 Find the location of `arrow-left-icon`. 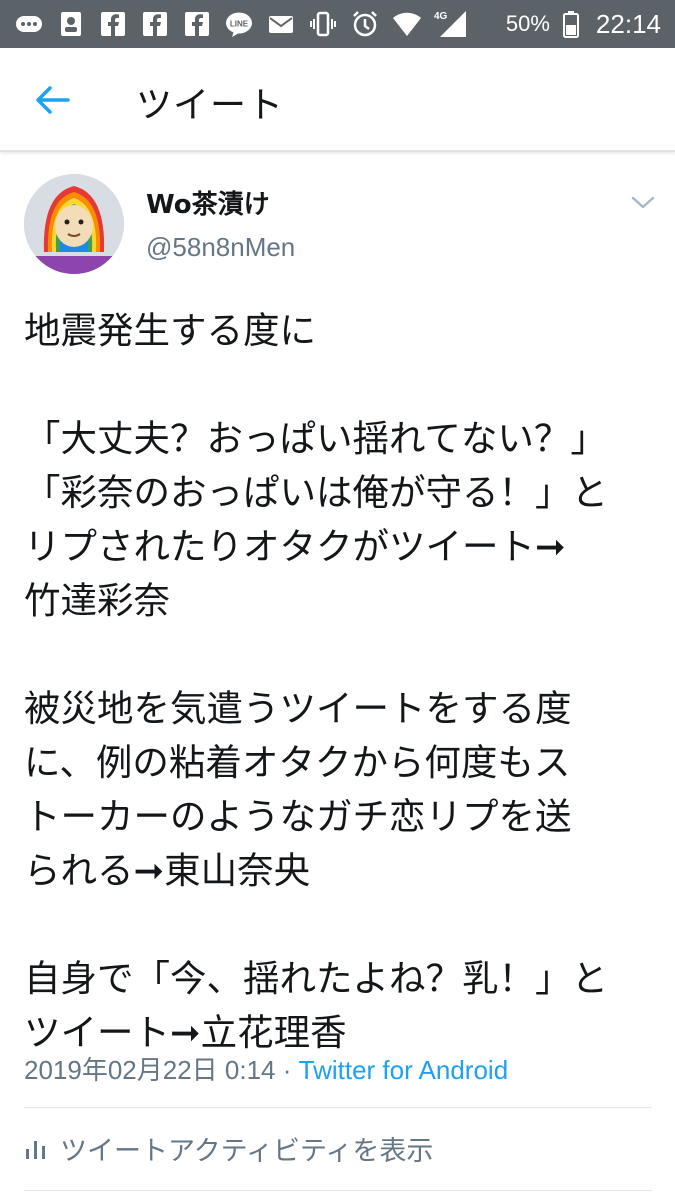

arrow-left-icon is located at coordinates (53, 100).